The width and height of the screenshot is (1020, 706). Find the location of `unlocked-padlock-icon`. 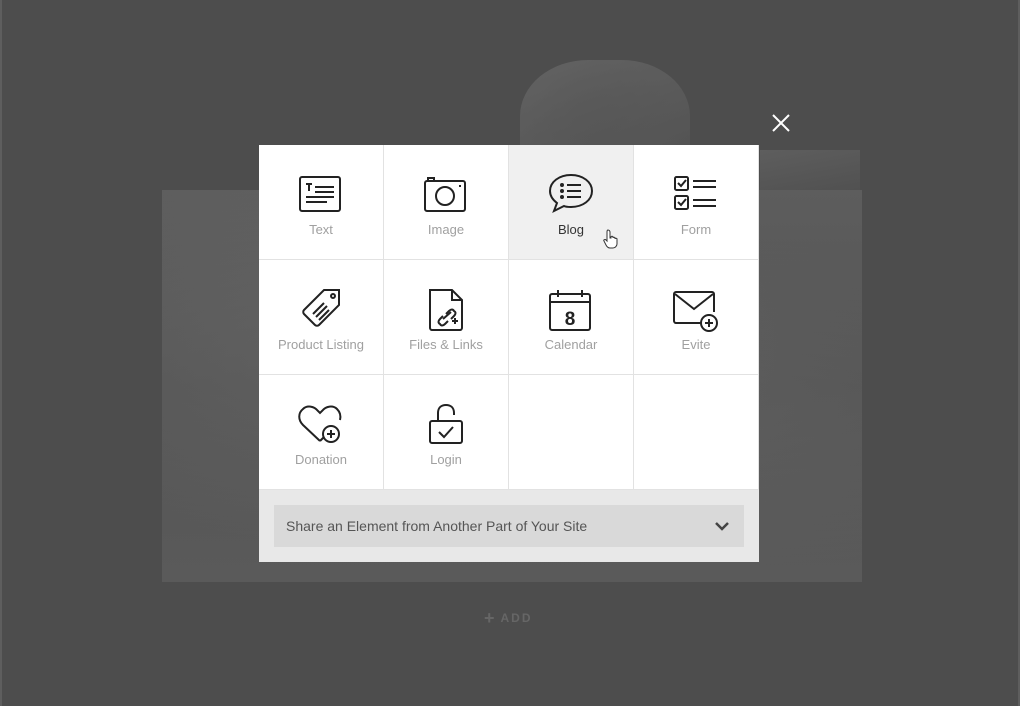

unlocked-padlock-icon is located at coordinates (446, 423).